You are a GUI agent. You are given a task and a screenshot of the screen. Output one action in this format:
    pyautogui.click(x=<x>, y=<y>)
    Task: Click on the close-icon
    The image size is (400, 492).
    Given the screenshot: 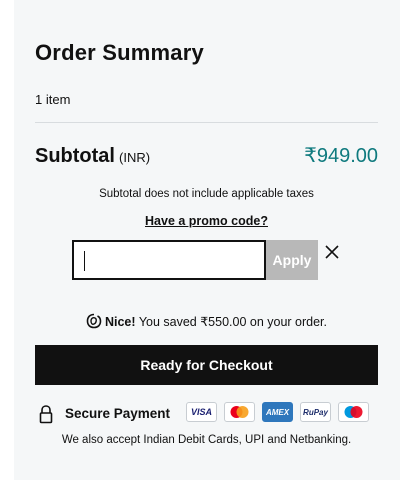 What is the action you would take?
    pyautogui.click(x=332, y=252)
    